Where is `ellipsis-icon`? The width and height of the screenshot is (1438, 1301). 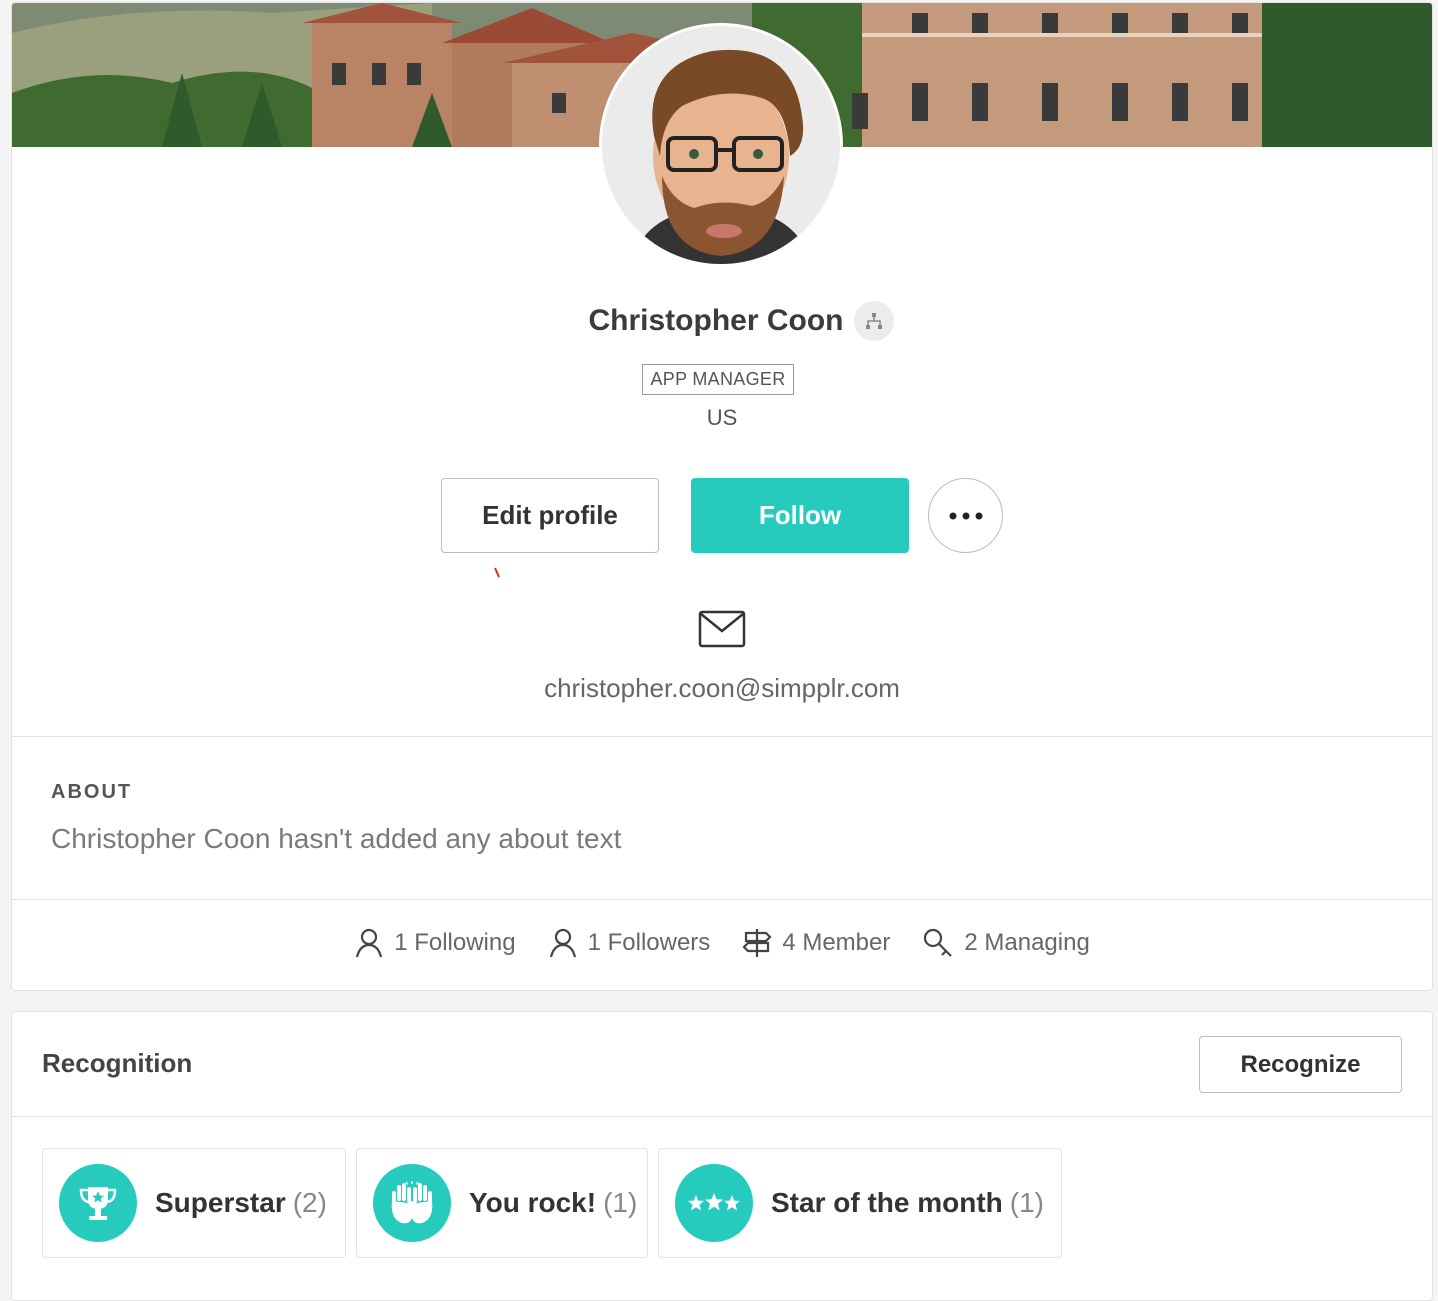
ellipsis-icon is located at coordinates (965, 515).